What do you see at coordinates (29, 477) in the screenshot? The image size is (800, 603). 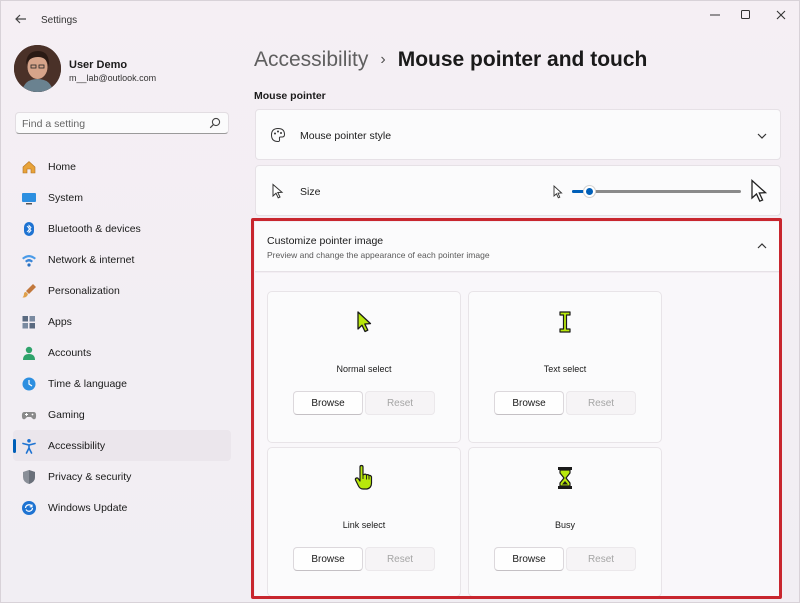 I see `shield-icon` at bounding box center [29, 477].